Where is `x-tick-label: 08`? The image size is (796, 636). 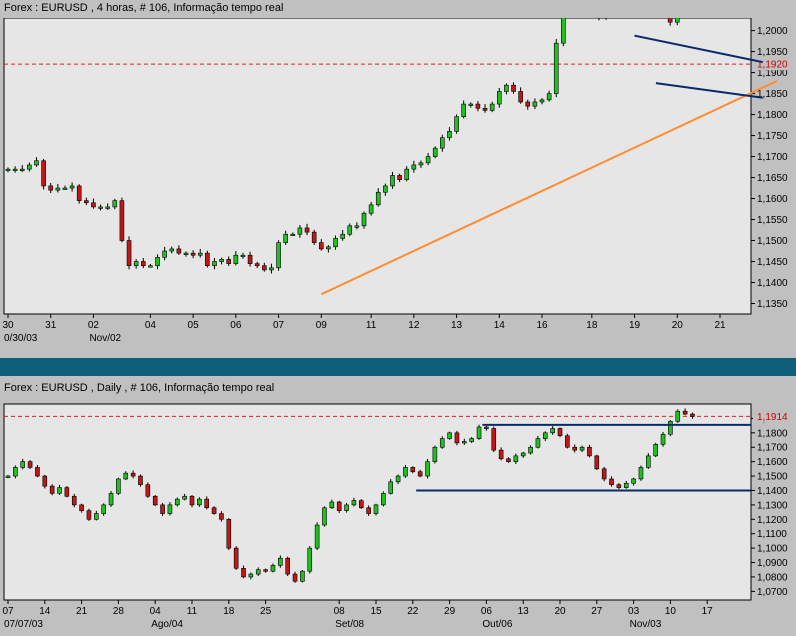 x-tick-label: 08 is located at coordinates (340, 611).